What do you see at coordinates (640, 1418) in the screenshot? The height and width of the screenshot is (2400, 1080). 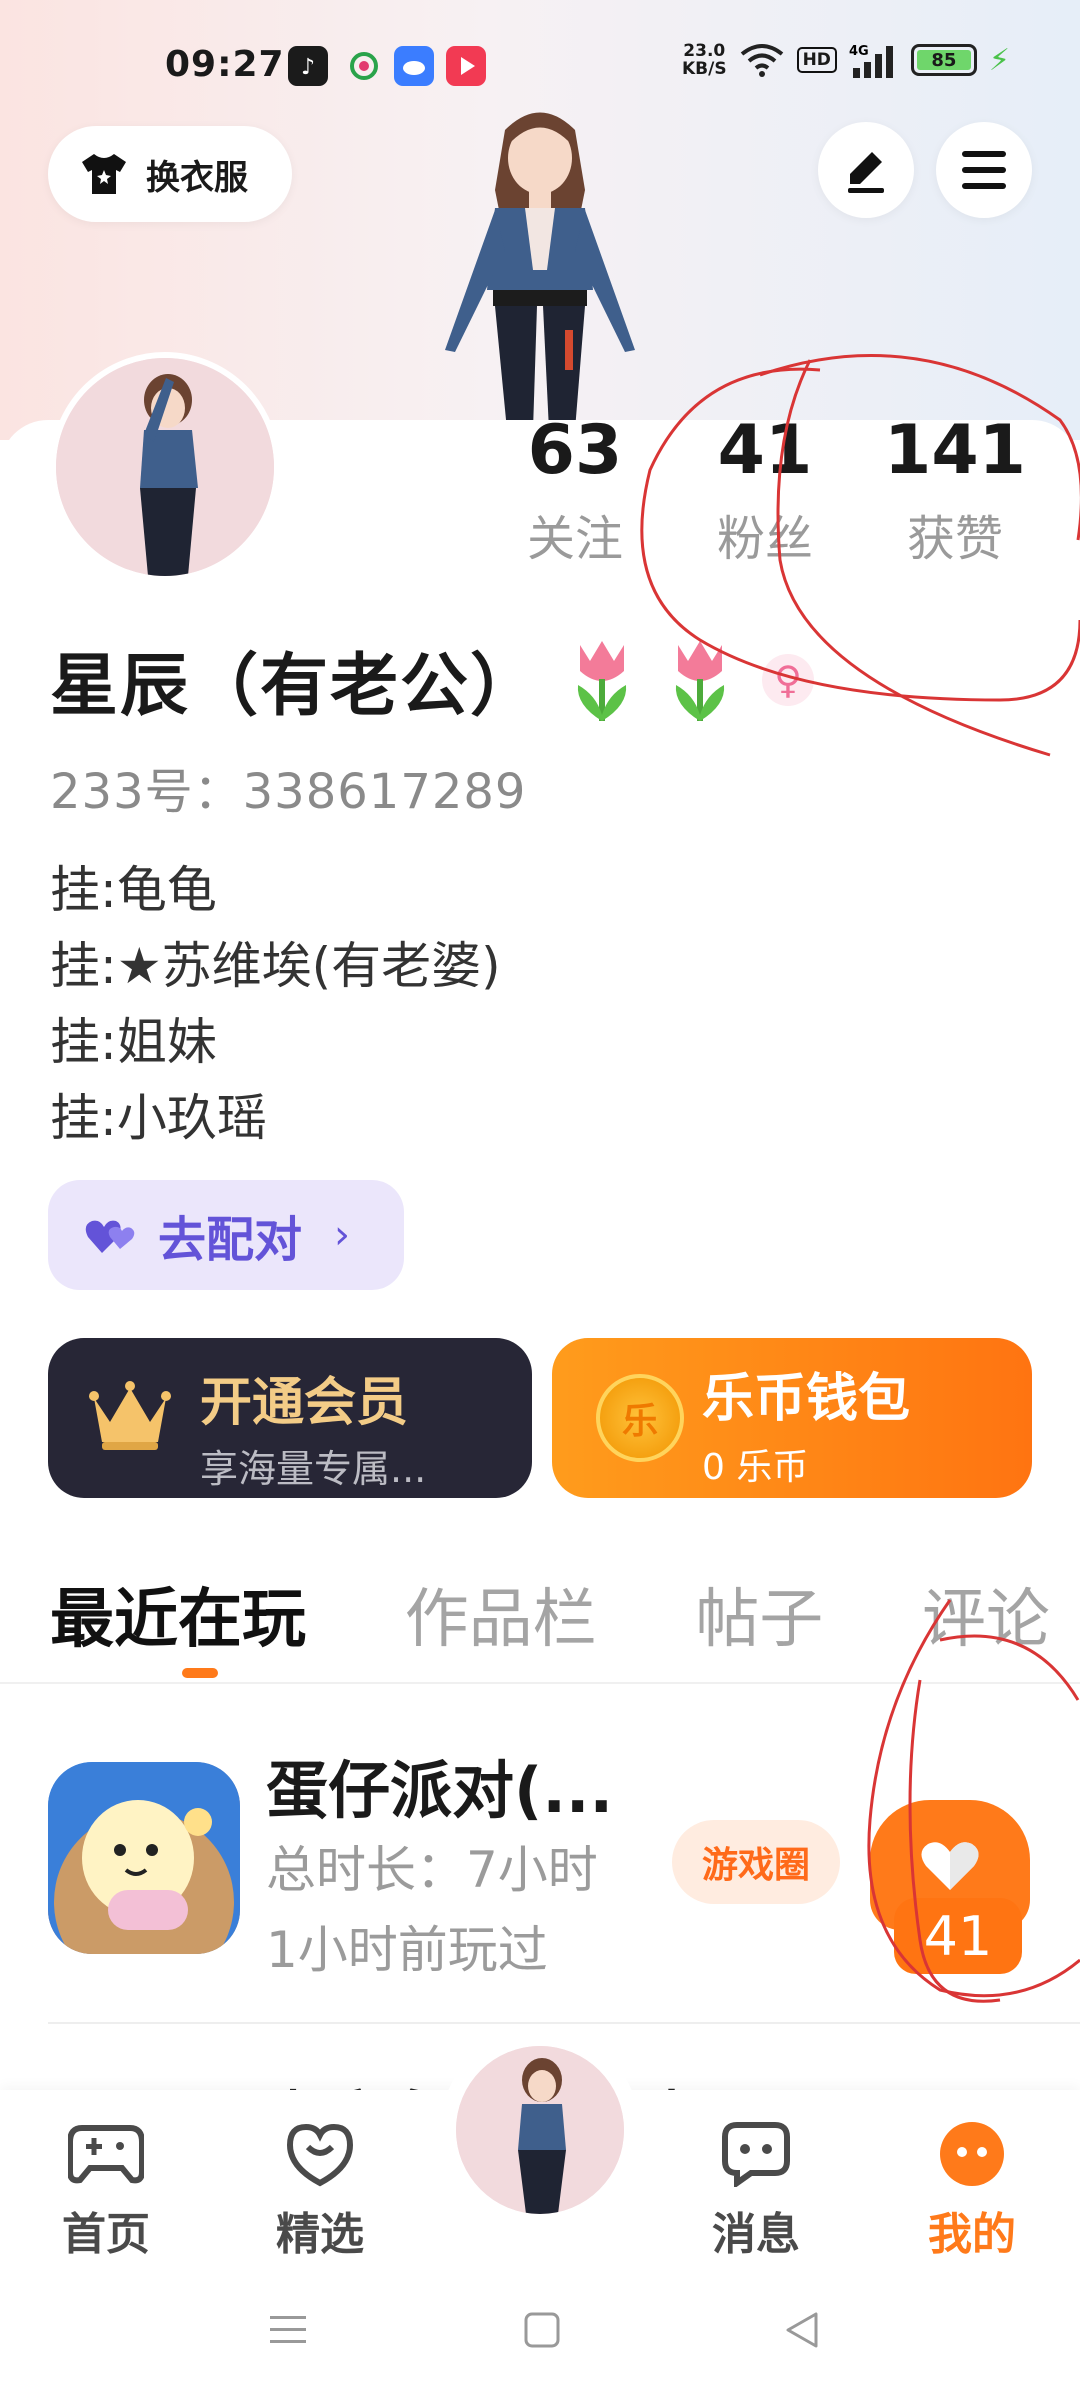 I see `coin-icon: 乐` at bounding box center [640, 1418].